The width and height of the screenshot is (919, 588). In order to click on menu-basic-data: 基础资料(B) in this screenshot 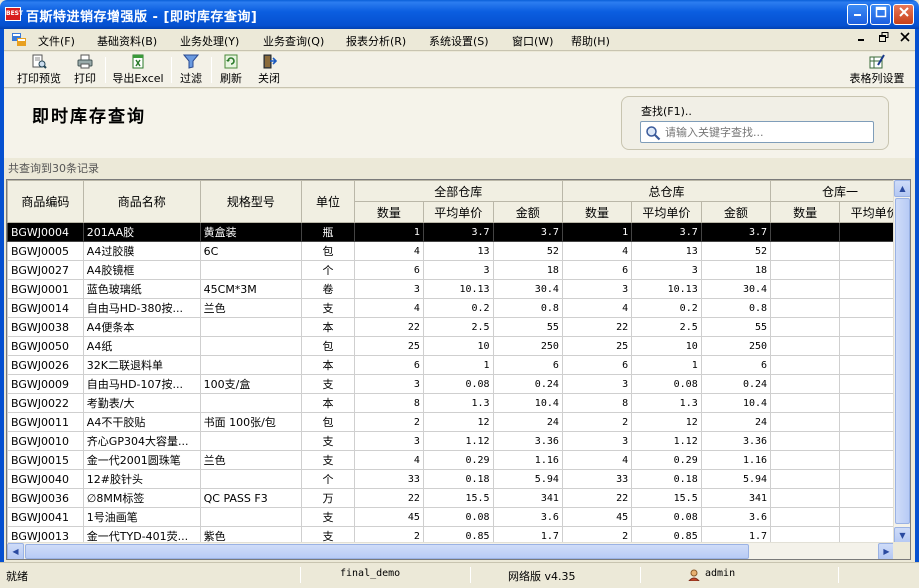, I will do `click(127, 41)`.